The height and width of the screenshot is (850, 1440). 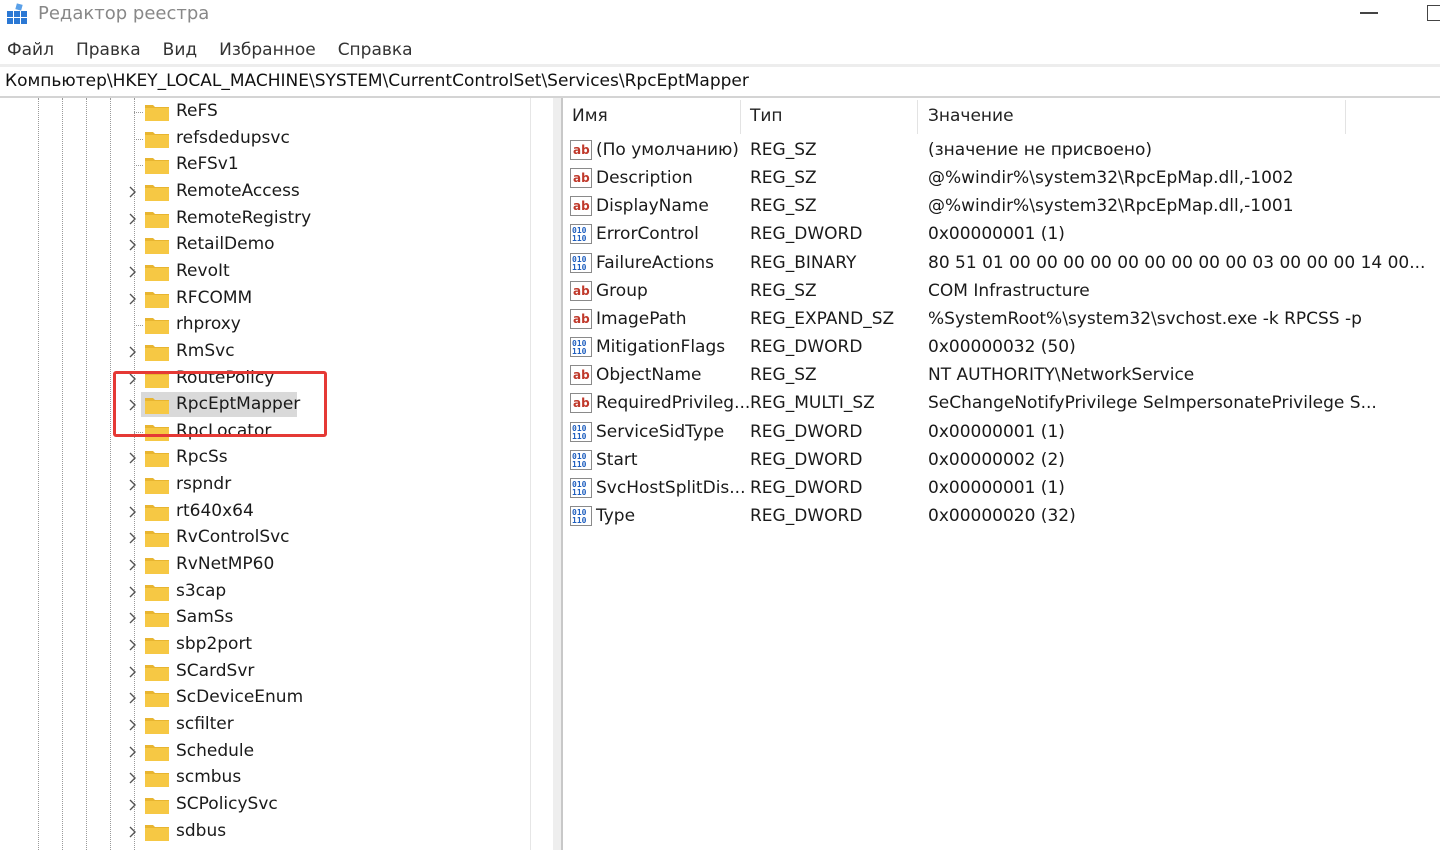 I want to click on tree-node: ReFSv1, so click(x=260, y=165).